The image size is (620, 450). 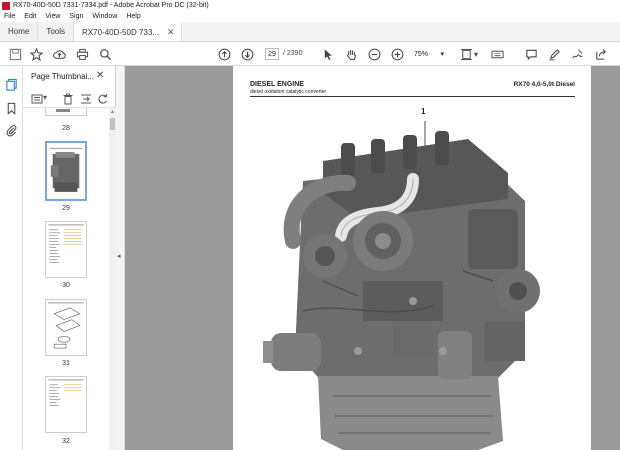 I want to click on panel-collapse-strip: ◂, so click(x=120, y=258).